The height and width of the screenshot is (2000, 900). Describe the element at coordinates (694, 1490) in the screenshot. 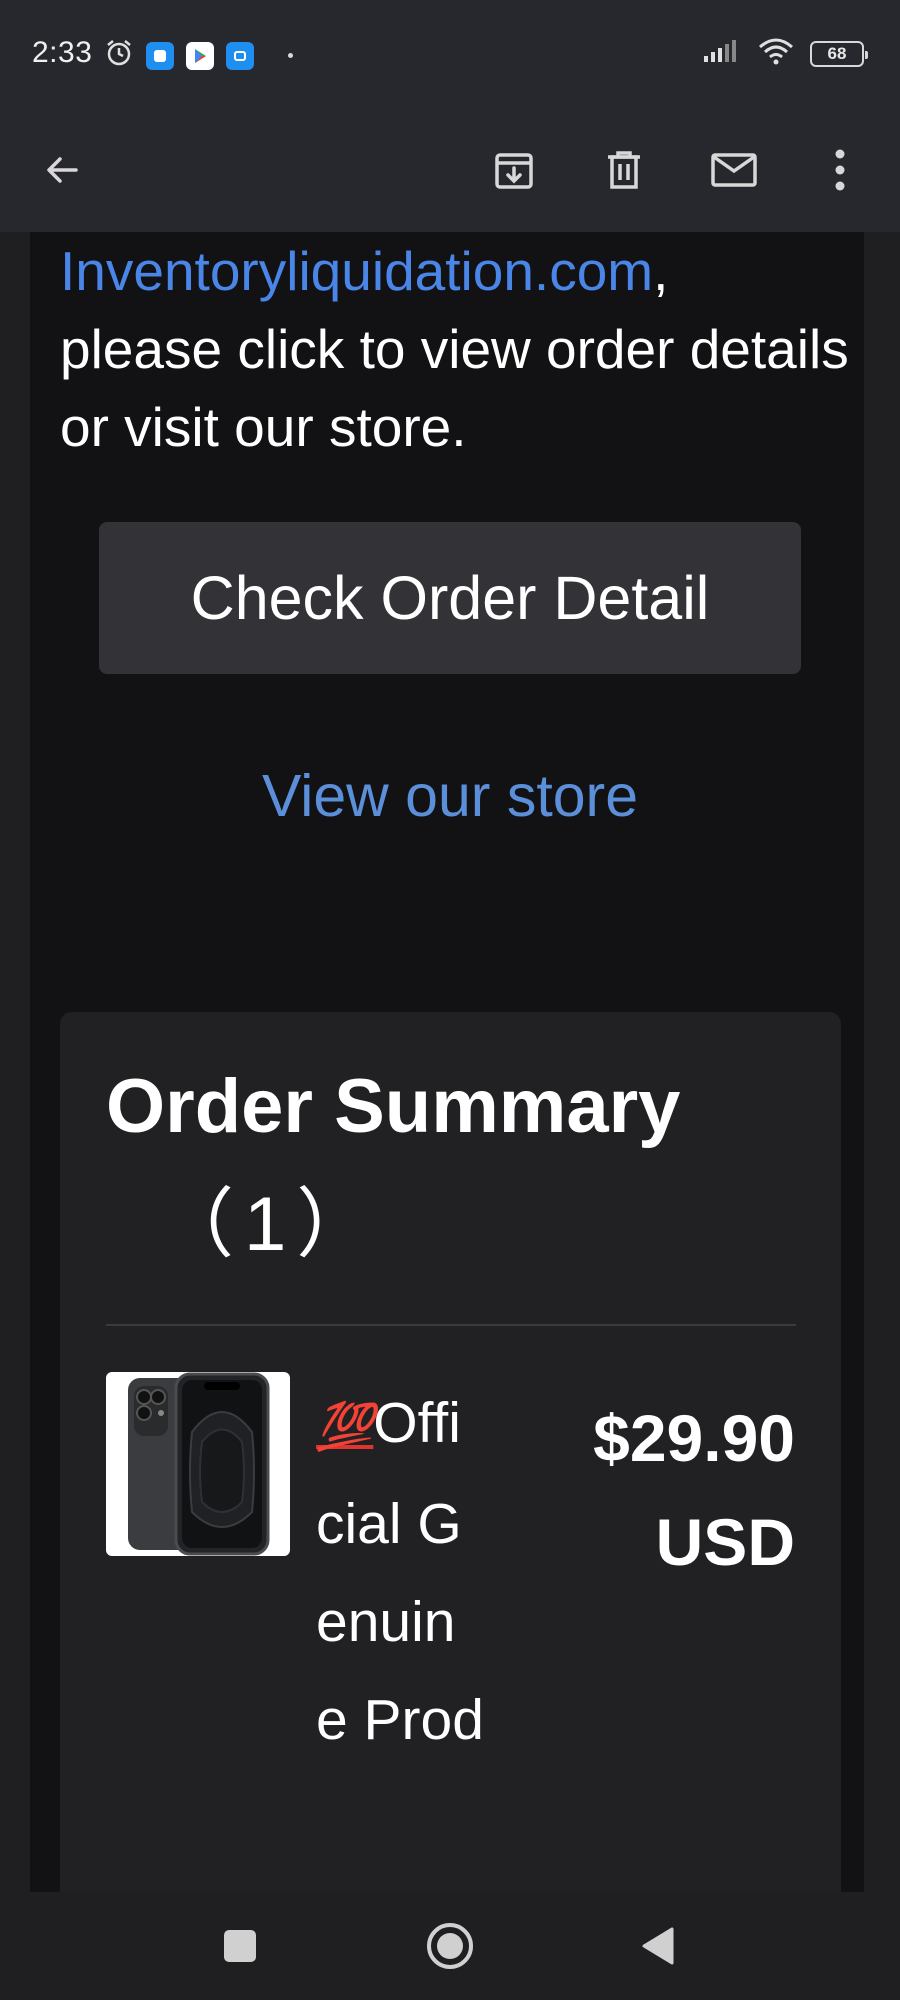

I see `product-price: $29.90 USD` at that location.